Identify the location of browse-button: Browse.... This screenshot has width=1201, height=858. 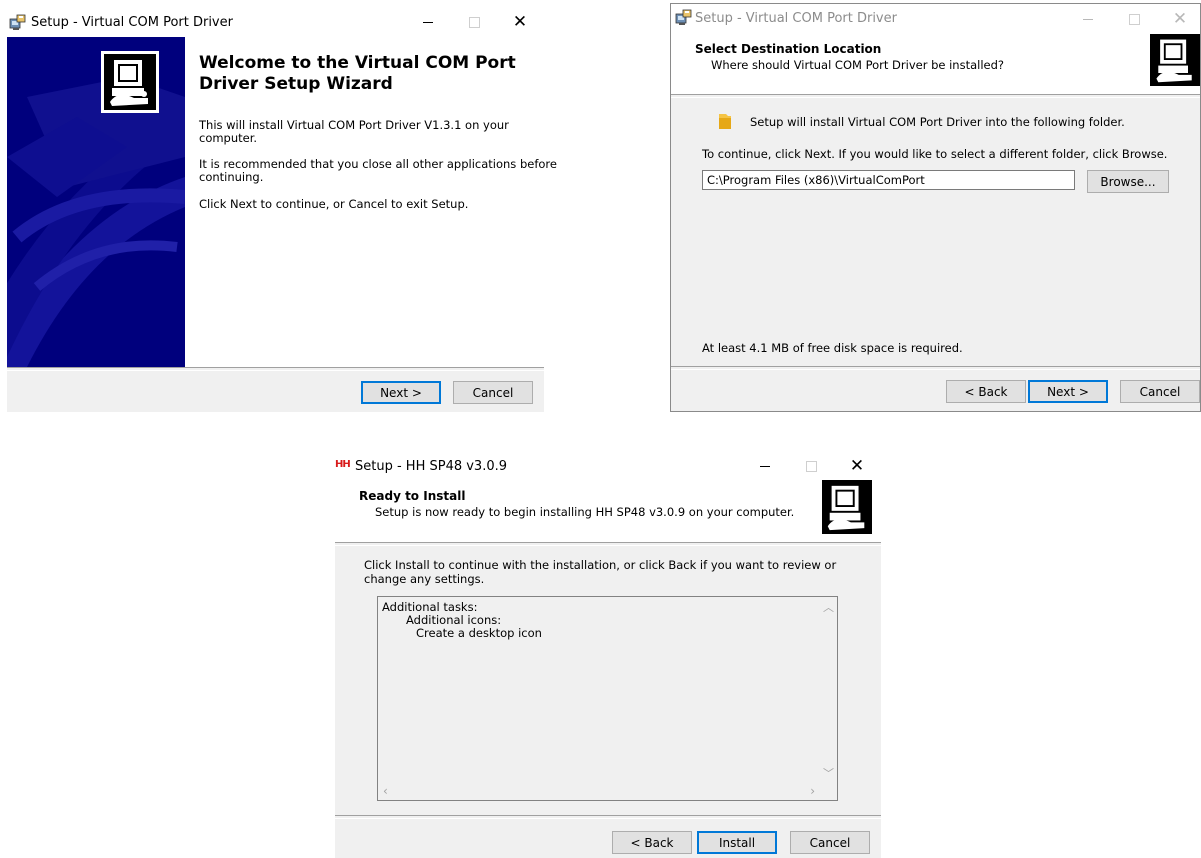
(1128, 181).